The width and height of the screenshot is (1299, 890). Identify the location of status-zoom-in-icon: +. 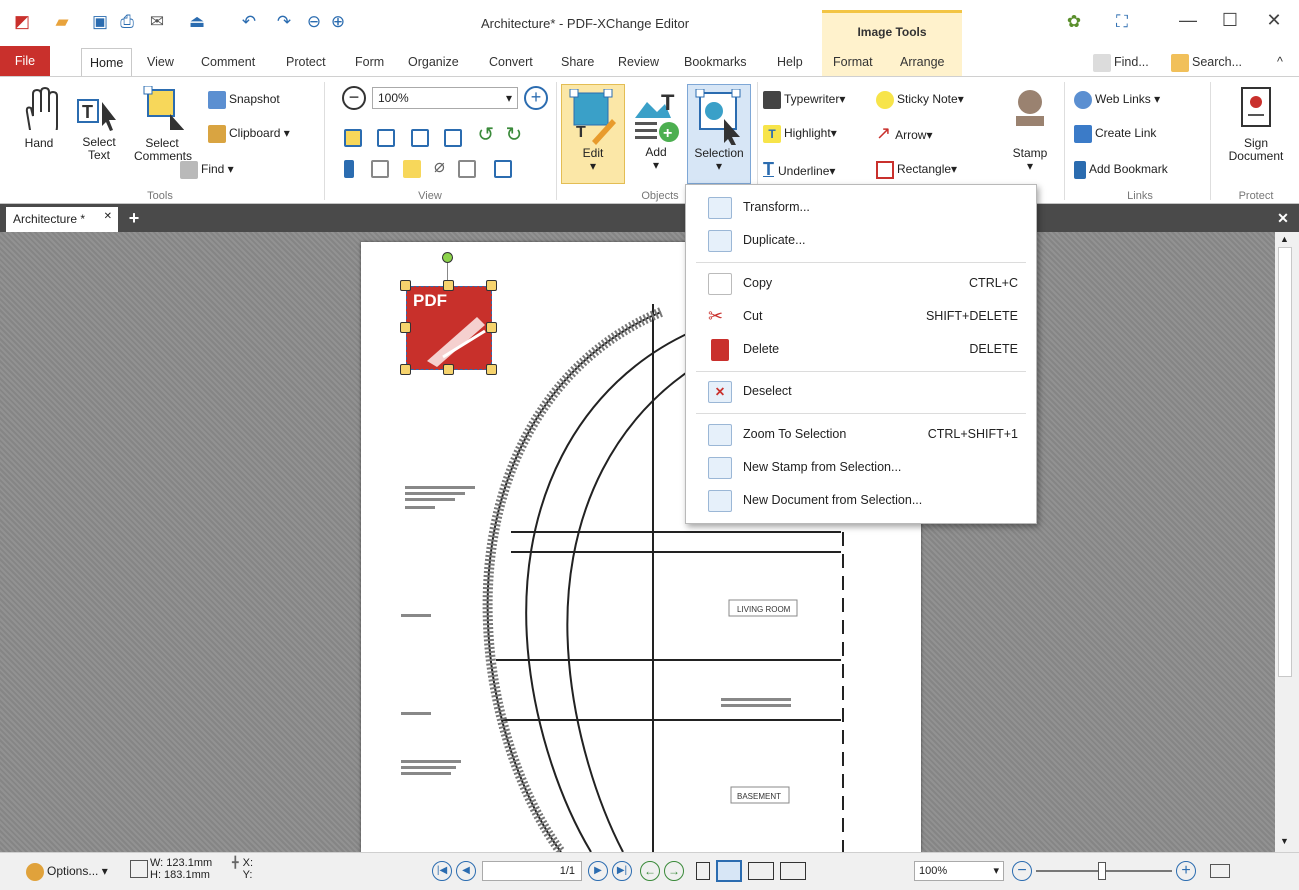
(1186, 871).